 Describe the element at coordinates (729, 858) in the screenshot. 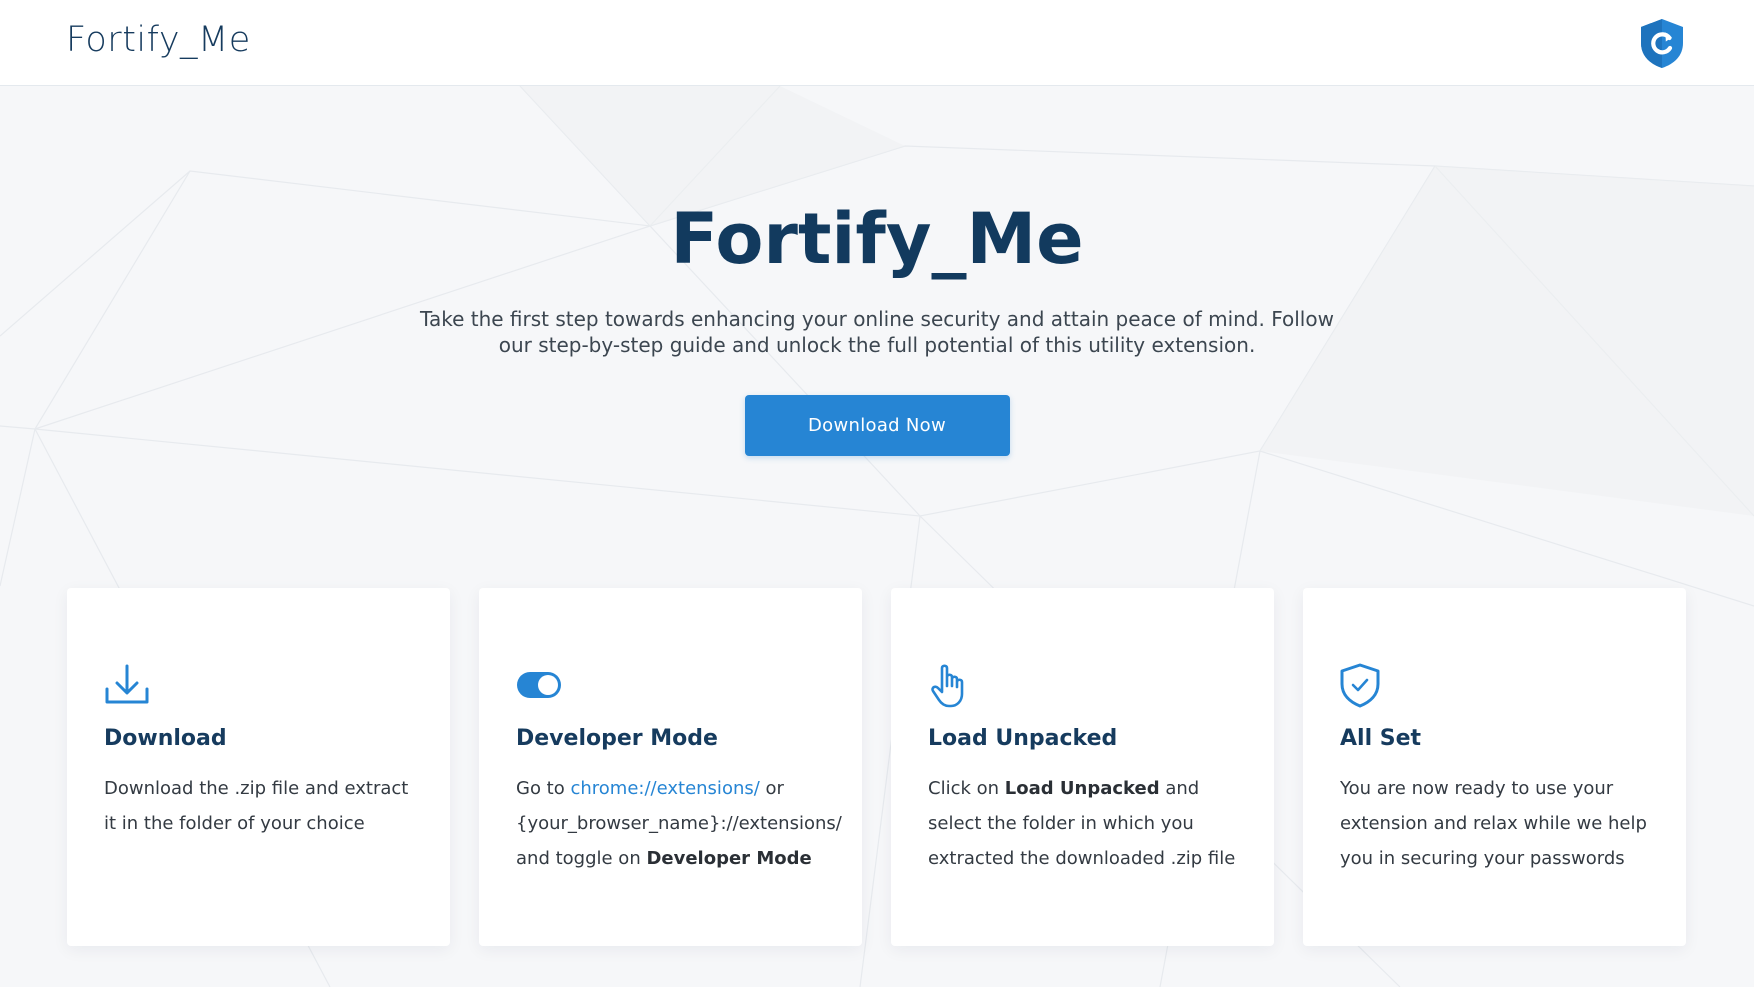

I see `step-text-bold: Developer Mode` at that location.